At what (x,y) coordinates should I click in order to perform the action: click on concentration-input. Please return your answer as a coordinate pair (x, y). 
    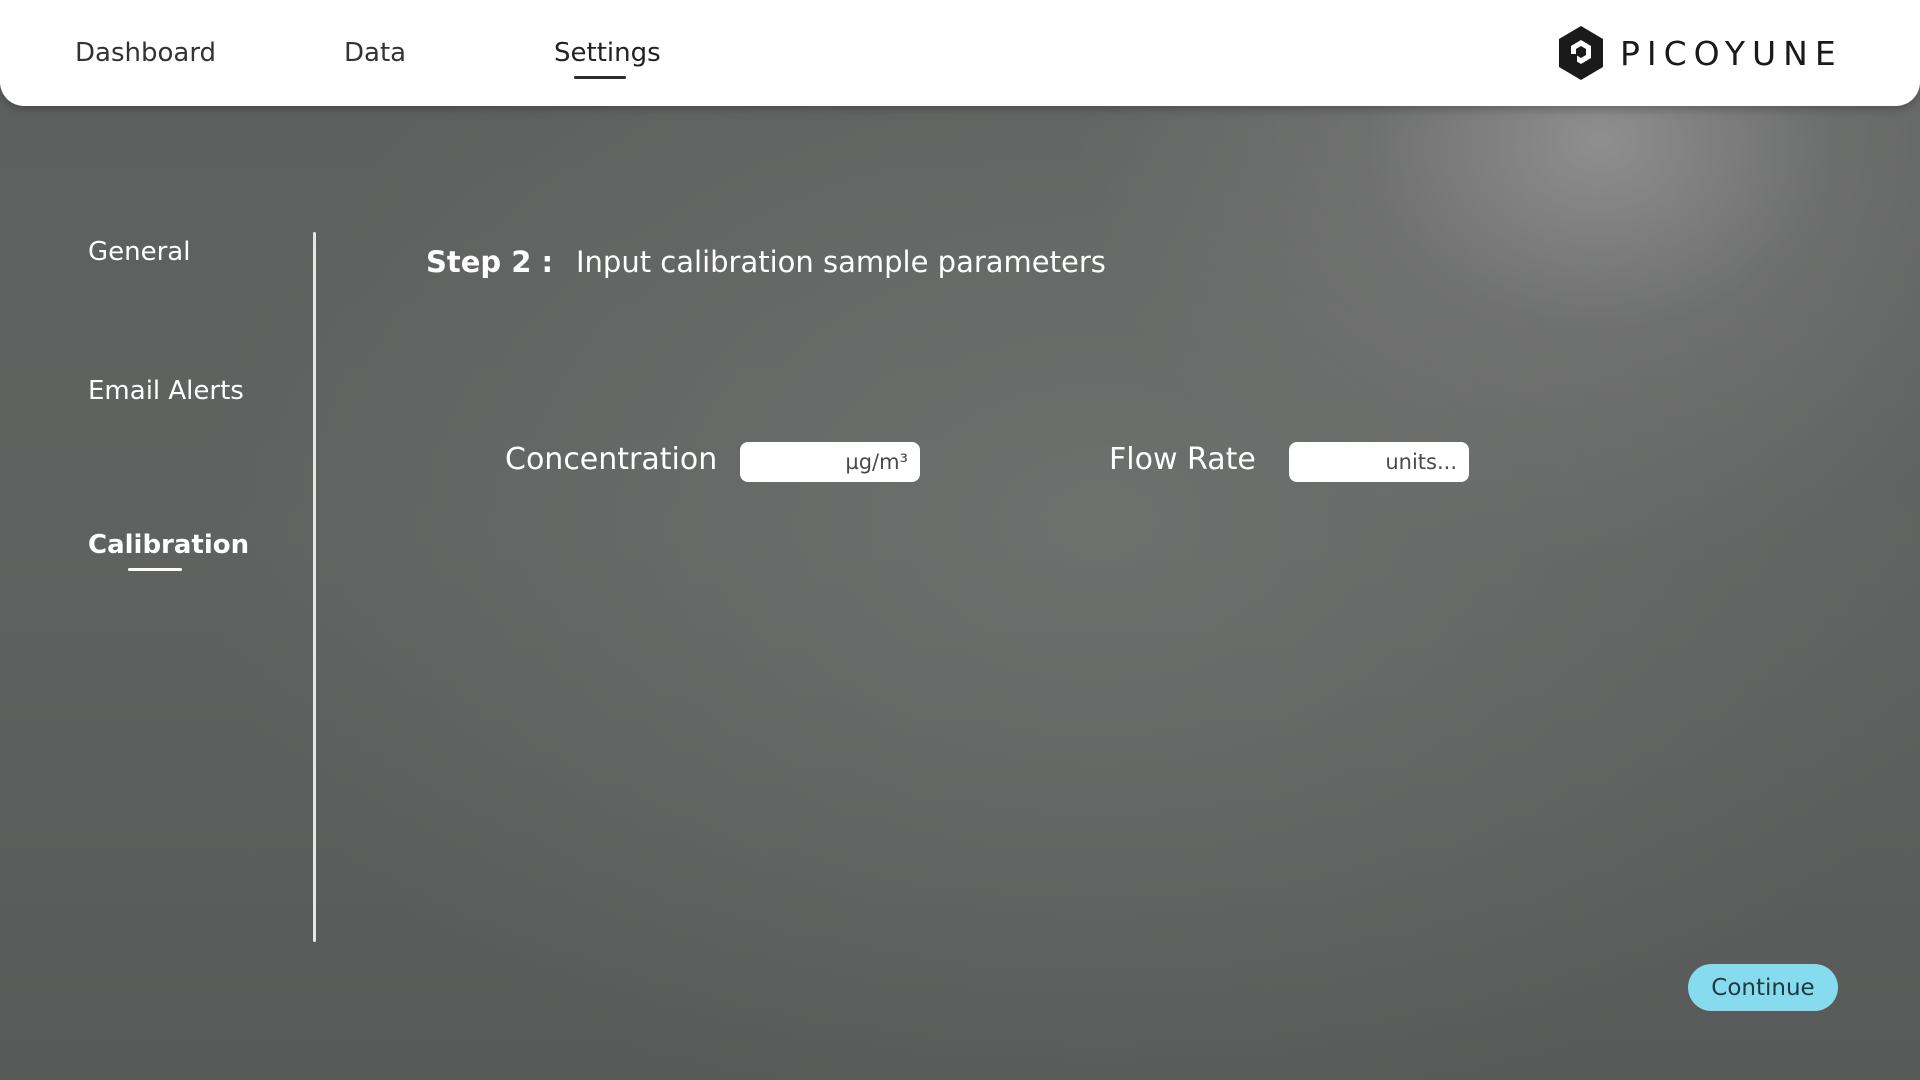
    Looking at the image, I should click on (830, 462).